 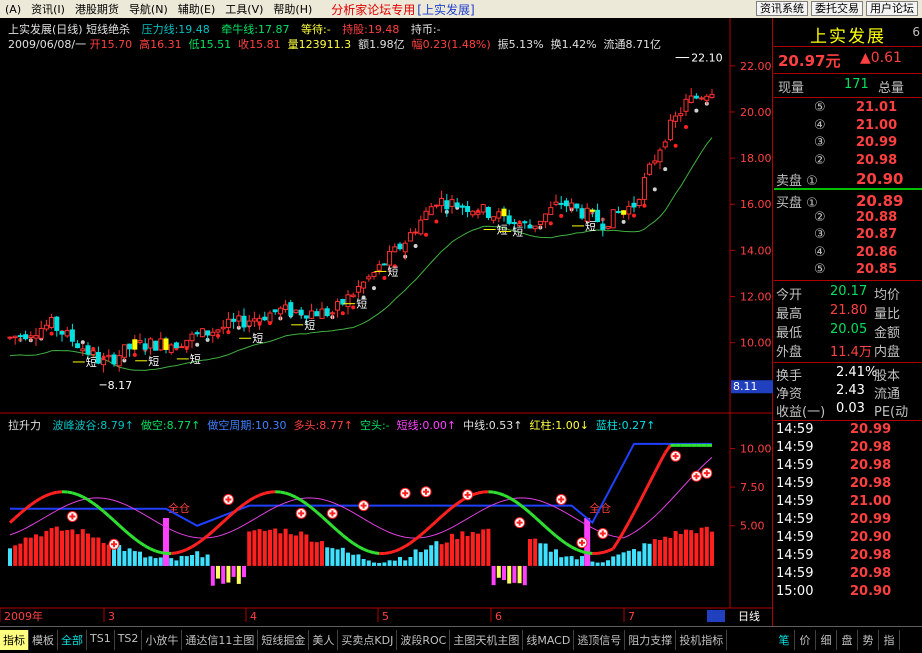 I want to click on tab-15: 投机指标, so click(x=702, y=640).